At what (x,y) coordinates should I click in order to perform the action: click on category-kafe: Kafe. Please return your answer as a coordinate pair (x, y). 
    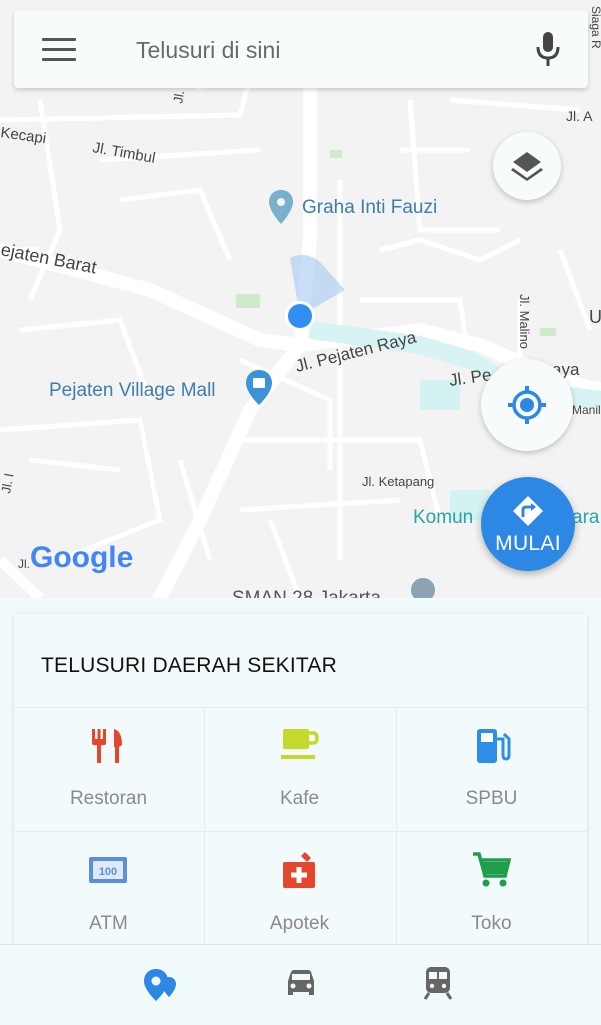
    Looking at the image, I should click on (299, 769).